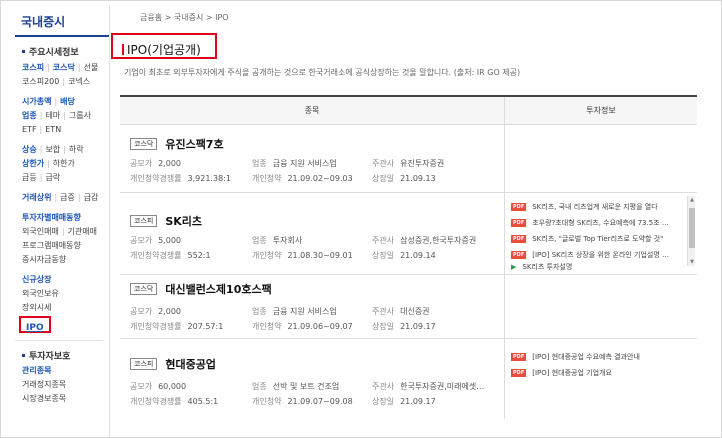 Image resolution: width=722 pixels, height=438 pixels. I want to click on col-header-info: 투자정보, so click(601, 110).